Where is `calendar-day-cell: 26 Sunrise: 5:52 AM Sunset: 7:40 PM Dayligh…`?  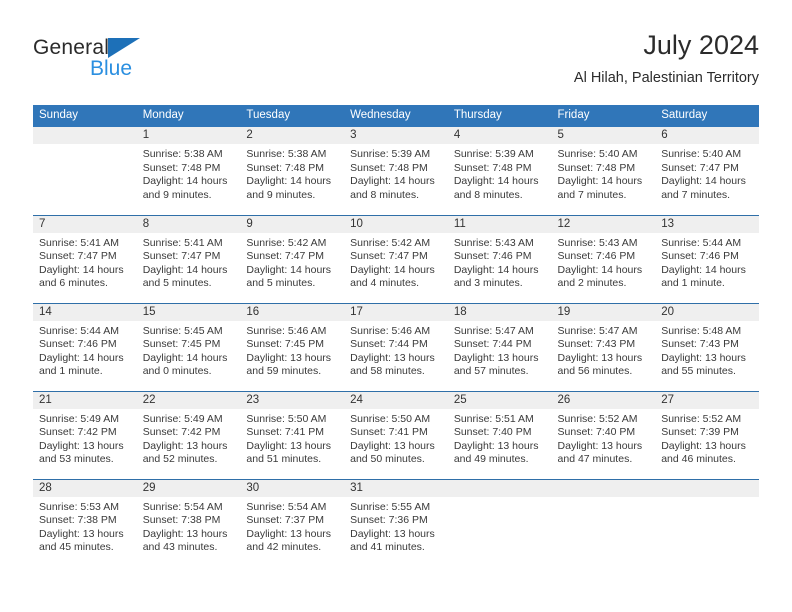 calendar-day-cell: 26 Sunrise: 5:52 AM Sunset: 7:40 PM Dayligh… is located at coordinates (603, 434).